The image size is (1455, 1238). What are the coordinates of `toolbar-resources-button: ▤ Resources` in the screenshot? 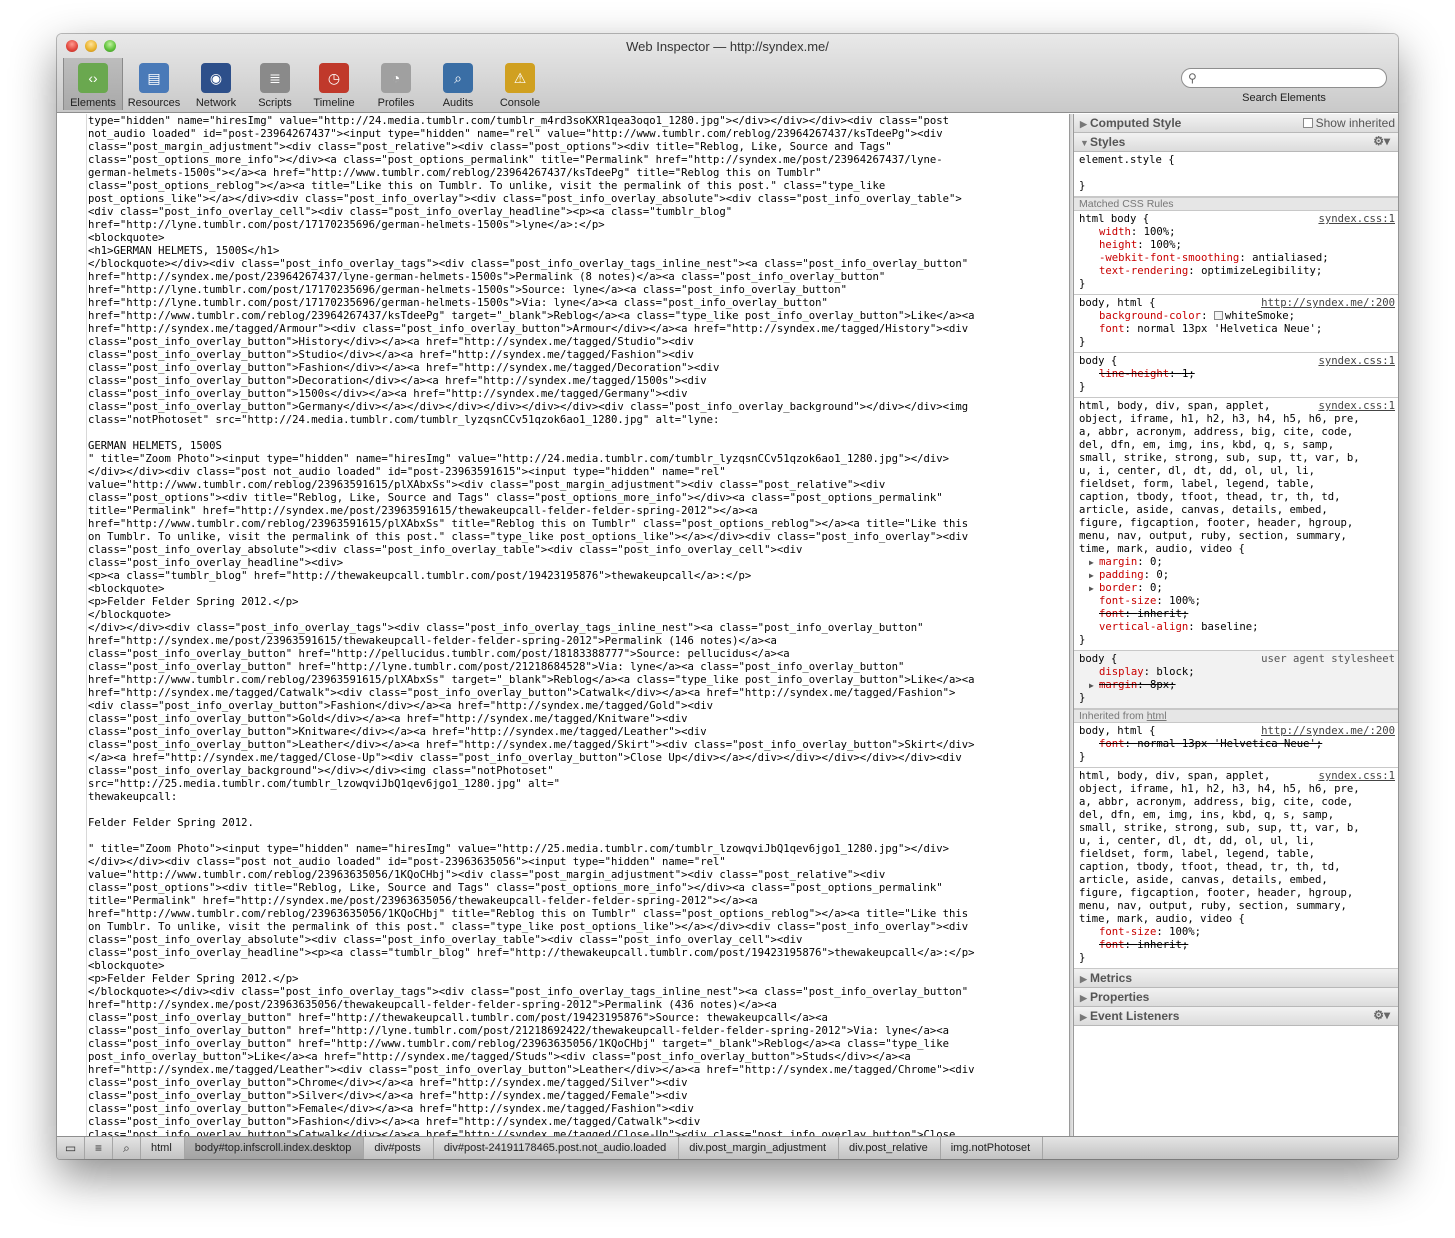 It's located at (154, 84).